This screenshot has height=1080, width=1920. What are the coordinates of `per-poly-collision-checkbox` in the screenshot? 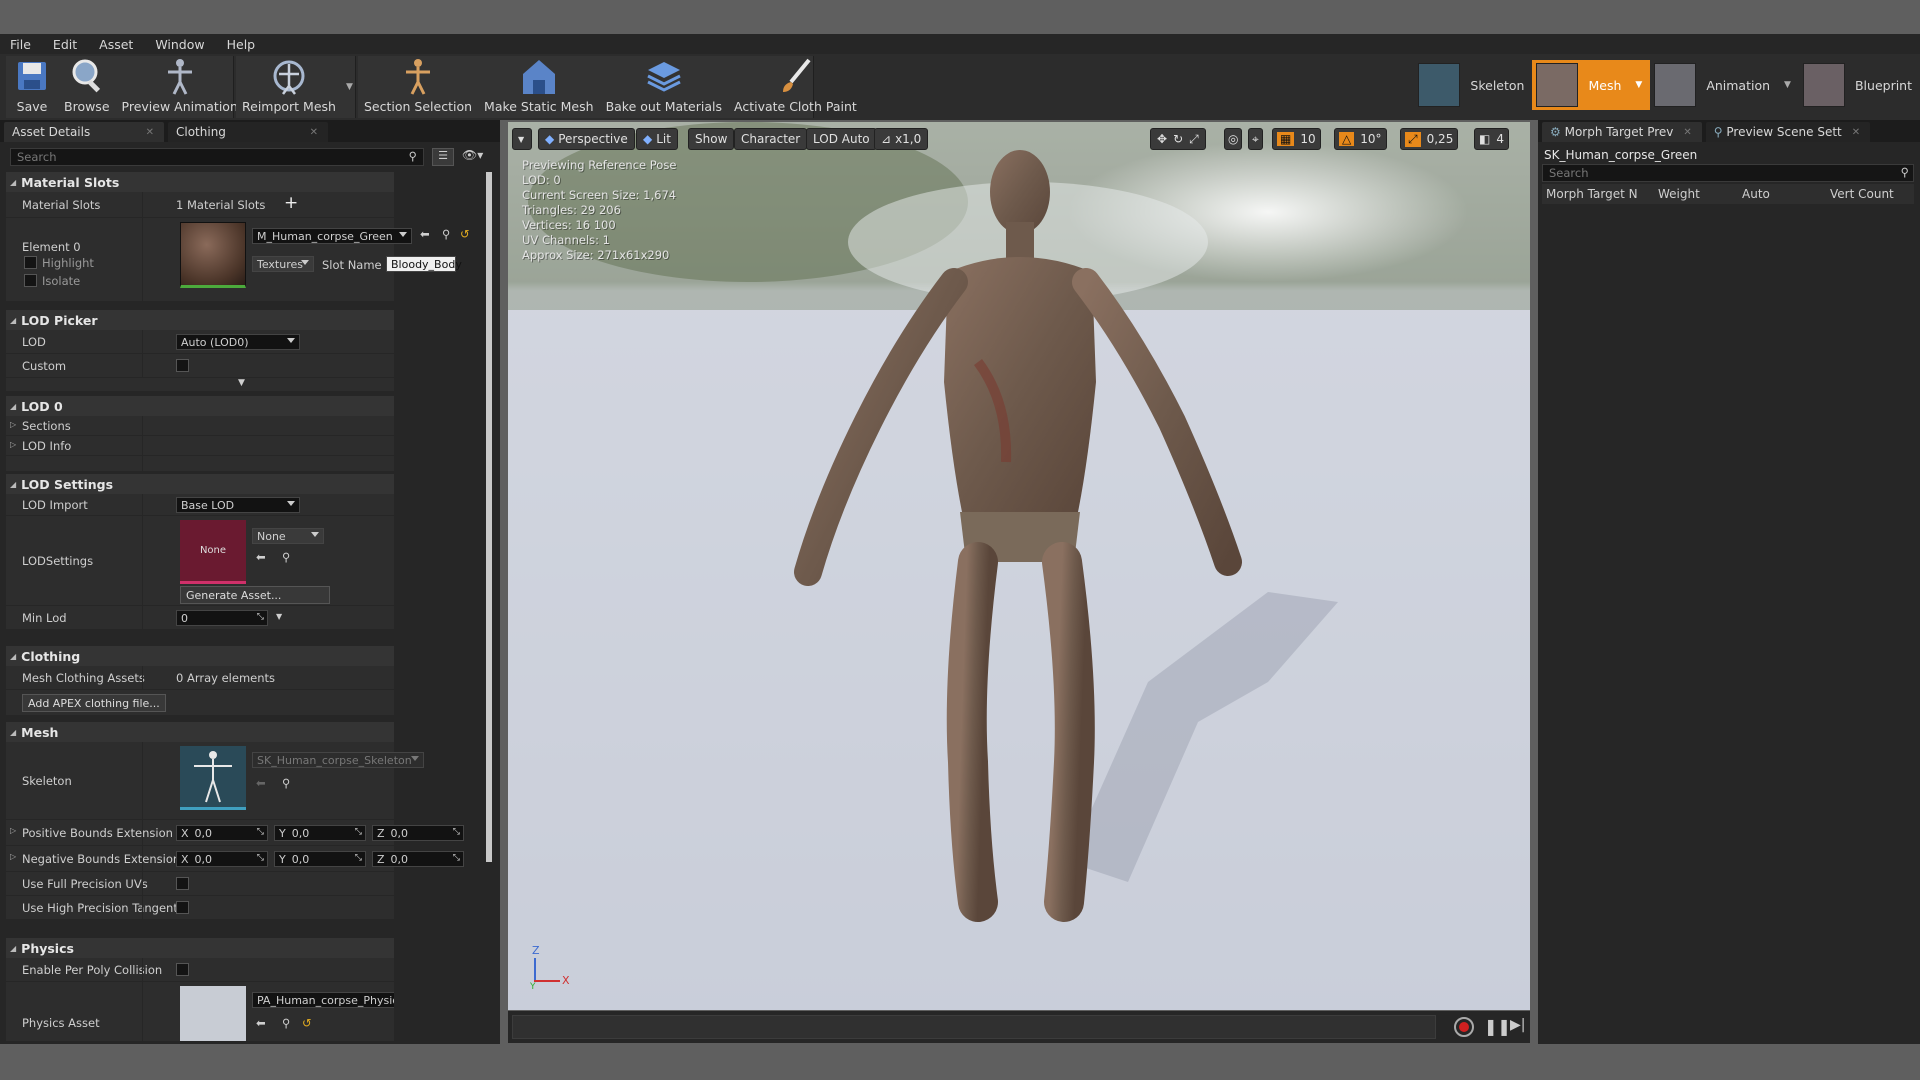 It's located at (182, 969).